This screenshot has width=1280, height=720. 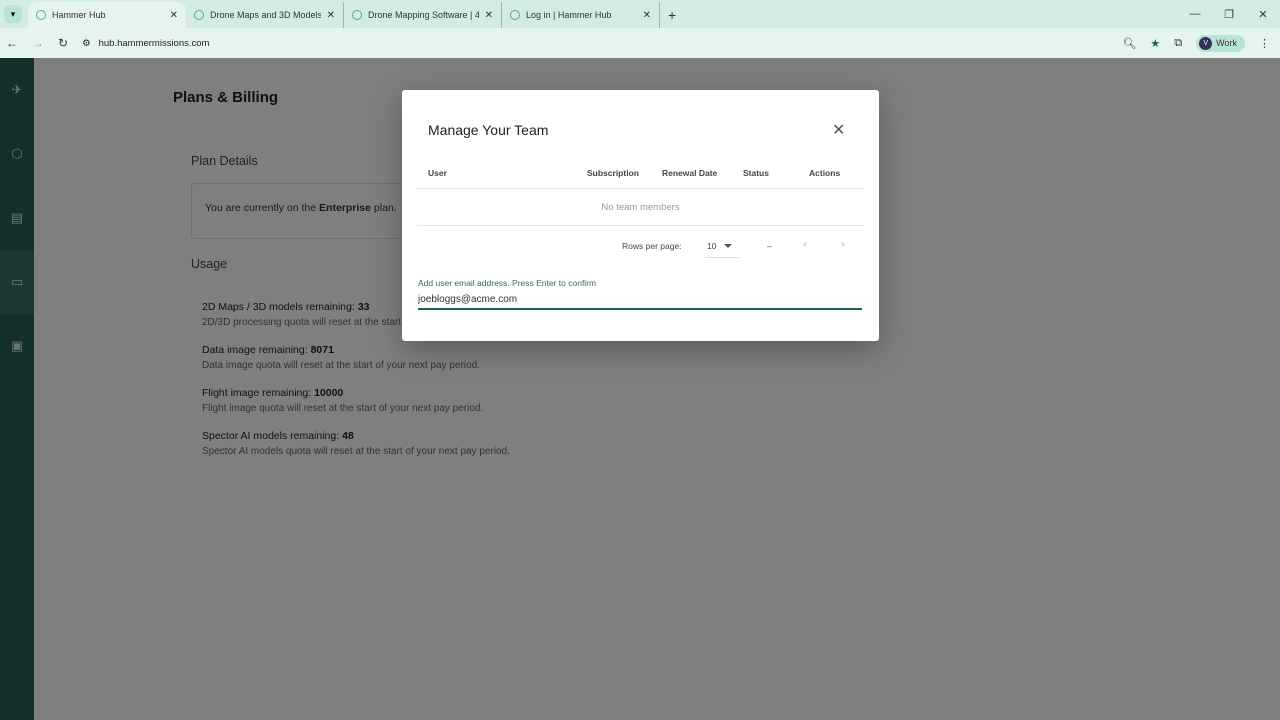 I want to click on tab-login: Log in | Hammer Hub ✕, so click(x=581, y=15).